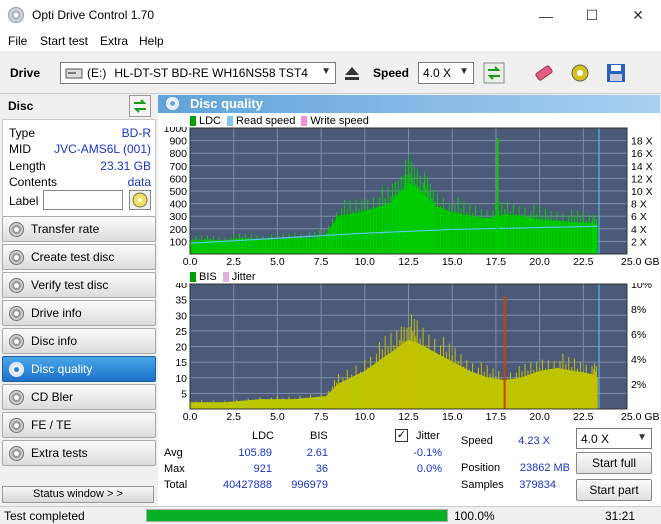 This screenshot has height=524, width=661. What do you see at coordinates (614, 463) in the screenshot?
I see `start-full-button: Start full` at bounding box center [614, 463].